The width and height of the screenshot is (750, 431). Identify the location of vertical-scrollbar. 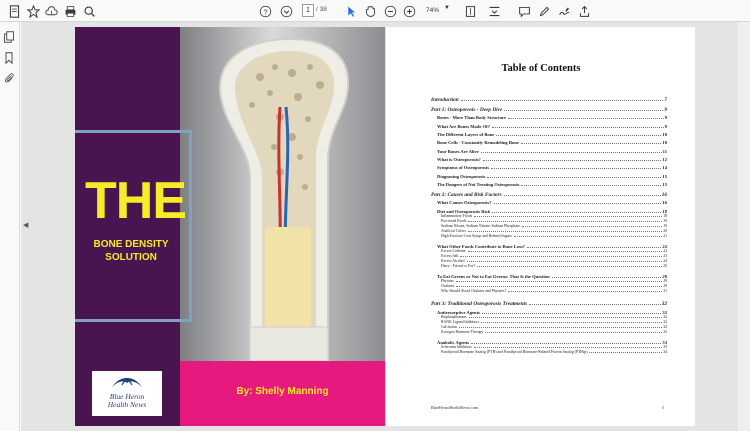
(744, 226).